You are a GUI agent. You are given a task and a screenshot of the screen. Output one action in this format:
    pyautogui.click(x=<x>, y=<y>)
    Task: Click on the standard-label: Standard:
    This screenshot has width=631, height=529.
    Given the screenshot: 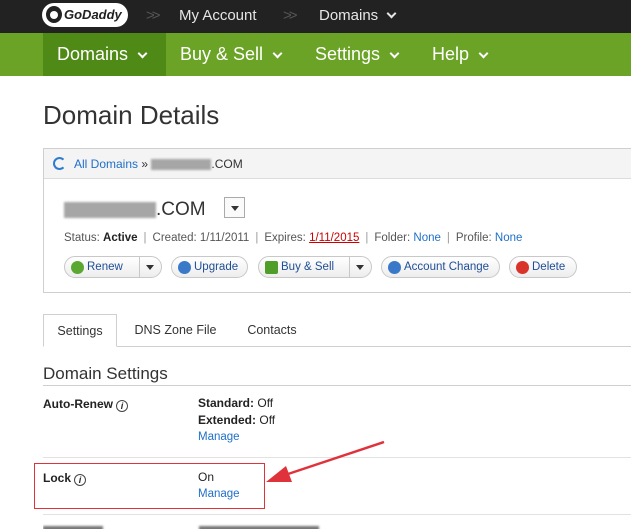 What is the action you would take?
    pyautogui.click(x=226, y=403)
    